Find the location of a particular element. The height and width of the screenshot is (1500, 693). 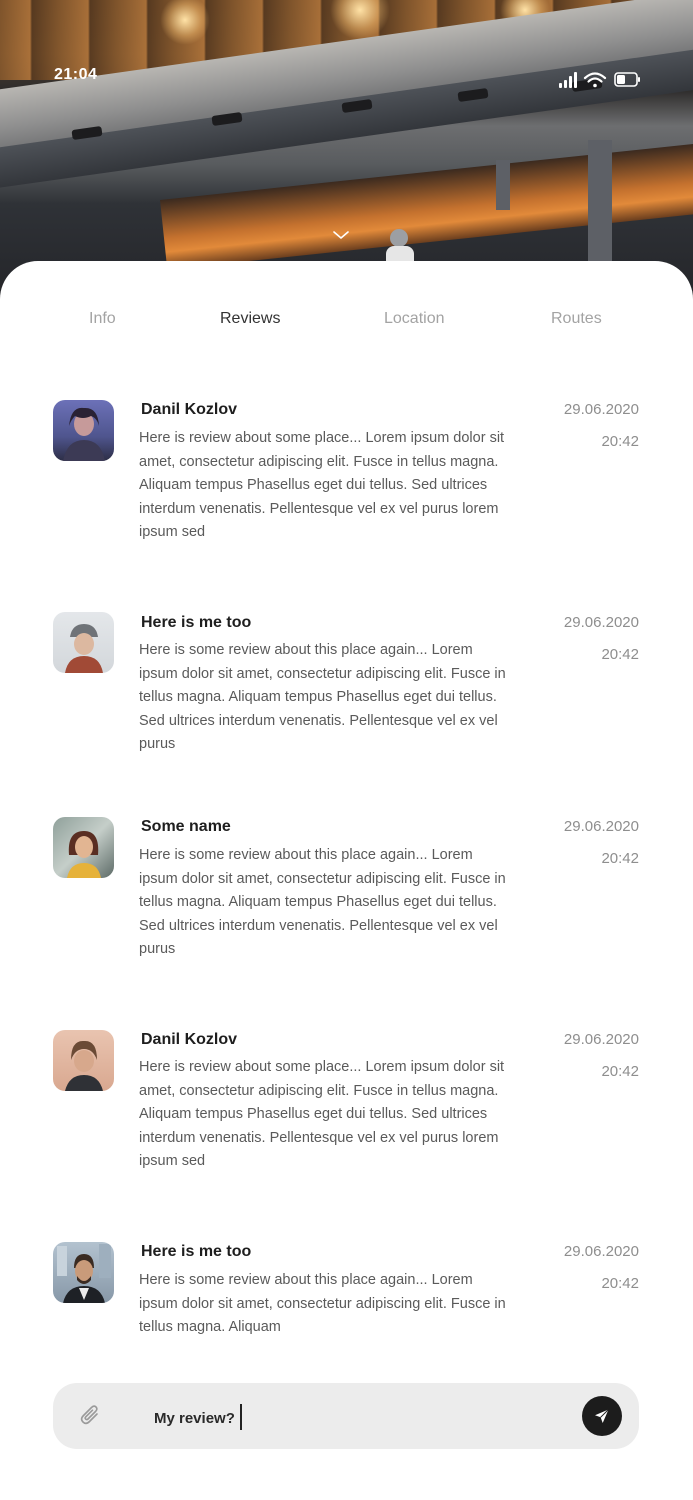

text-caret is located at coordinates (241, 1417).